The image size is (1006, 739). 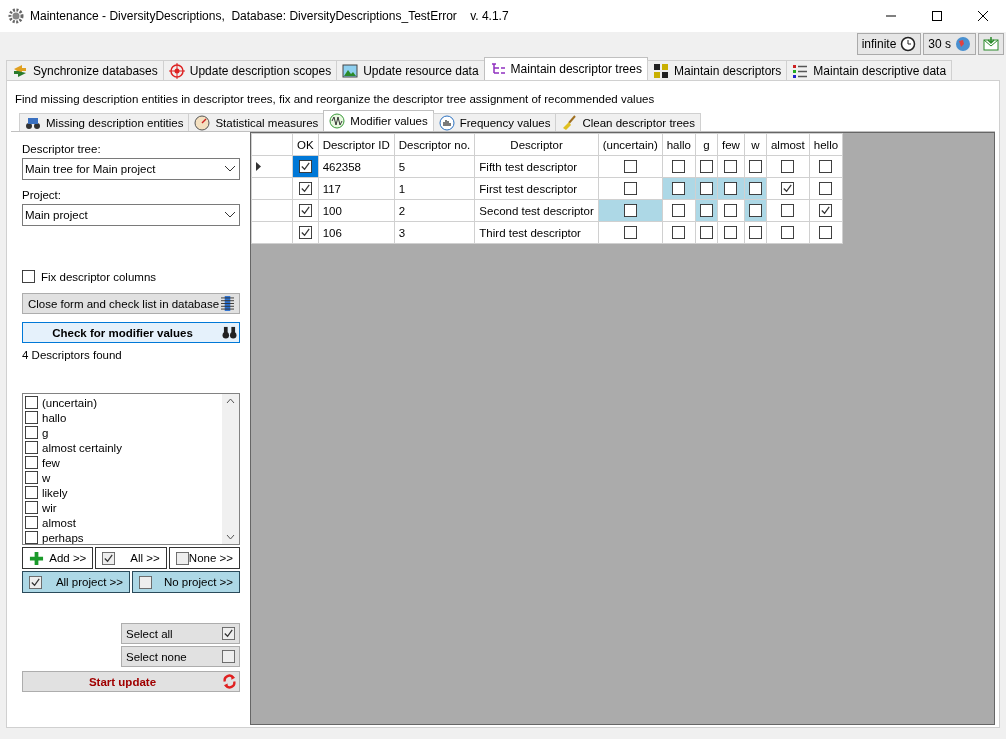 What do you see at coordinates (230, 469) in the screenshot?
I see `scrollbar` at bounding box center [230, 469].